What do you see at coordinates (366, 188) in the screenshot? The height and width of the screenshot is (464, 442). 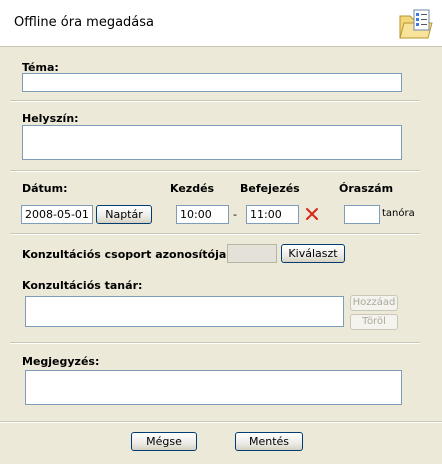 I see `oraszam-label: Óraszám` at bounding box center [366, 188].